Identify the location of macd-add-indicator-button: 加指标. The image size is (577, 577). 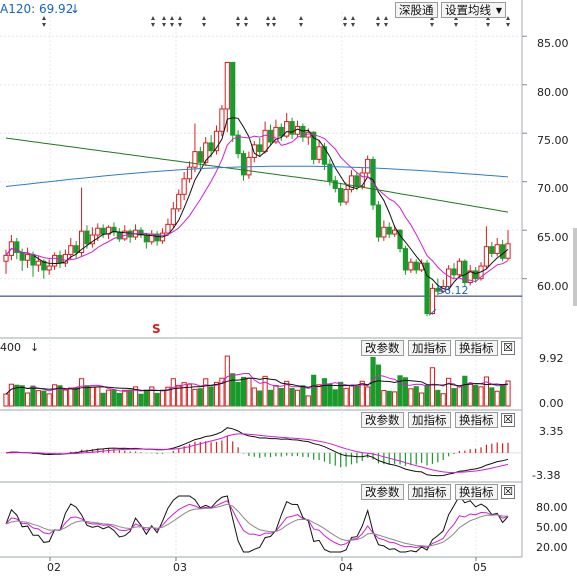
(429, 420).